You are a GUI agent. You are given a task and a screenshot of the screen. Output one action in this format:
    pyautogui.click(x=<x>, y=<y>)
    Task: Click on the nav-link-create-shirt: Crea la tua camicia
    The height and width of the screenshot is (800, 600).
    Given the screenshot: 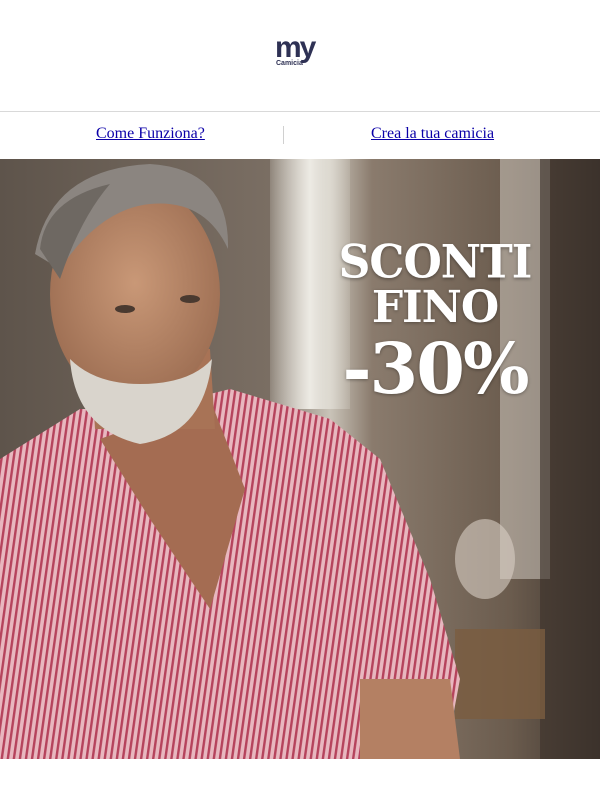 What is the action you would take?
    pyautogui.click(x=432, y=134)
    